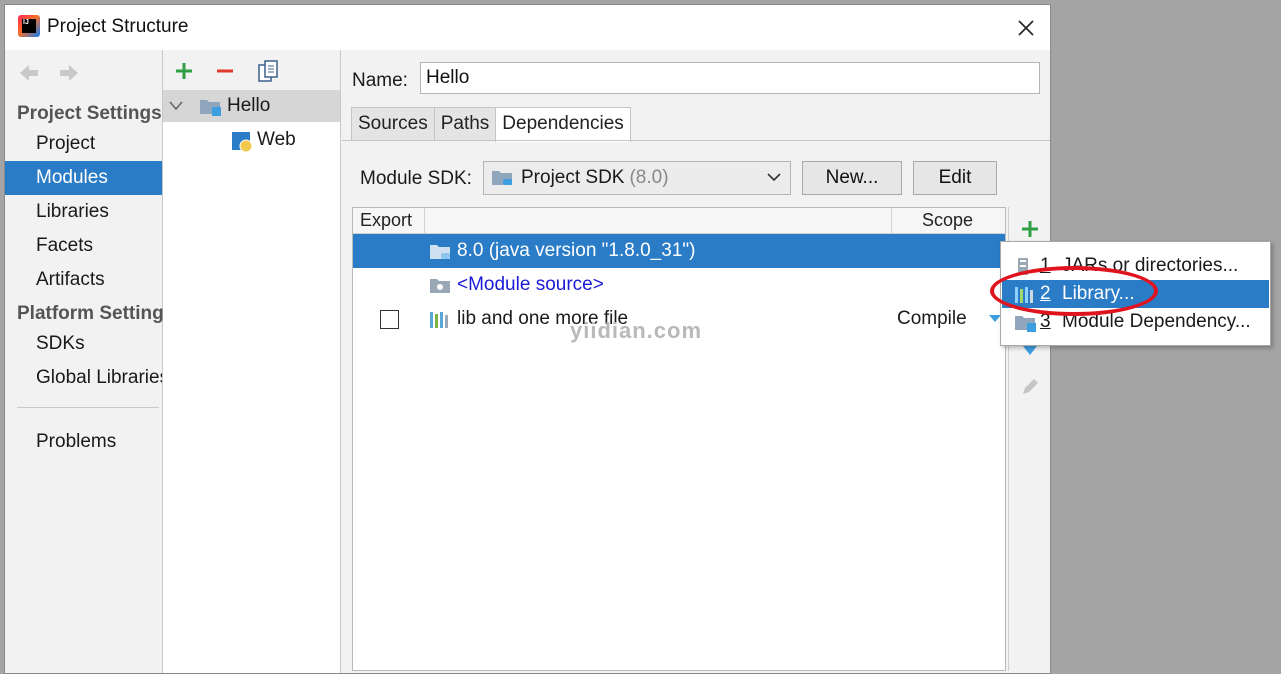  Describe the element at coordinates (440, 252) in the screenshot. I see `jdk-folder-icon` at that location.